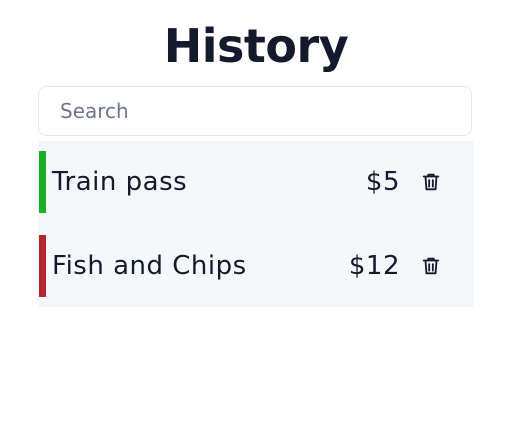 The height and width of the screenshot is (429, 512). What do you see at coordinates (256, 182) in the screenshot?
I see `list-item: Train pass $5` at bounding box center [256, 182].